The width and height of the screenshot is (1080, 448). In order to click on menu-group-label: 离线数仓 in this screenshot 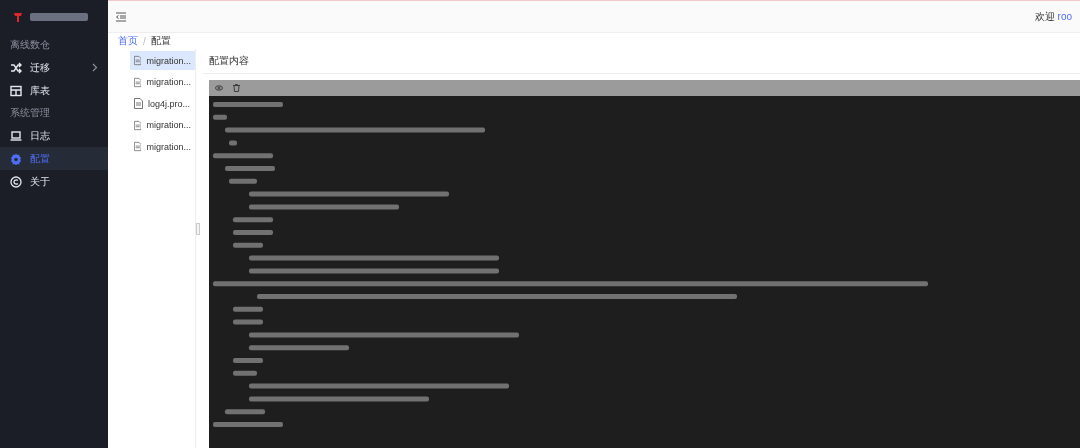, I will do `click(30, 45)`.